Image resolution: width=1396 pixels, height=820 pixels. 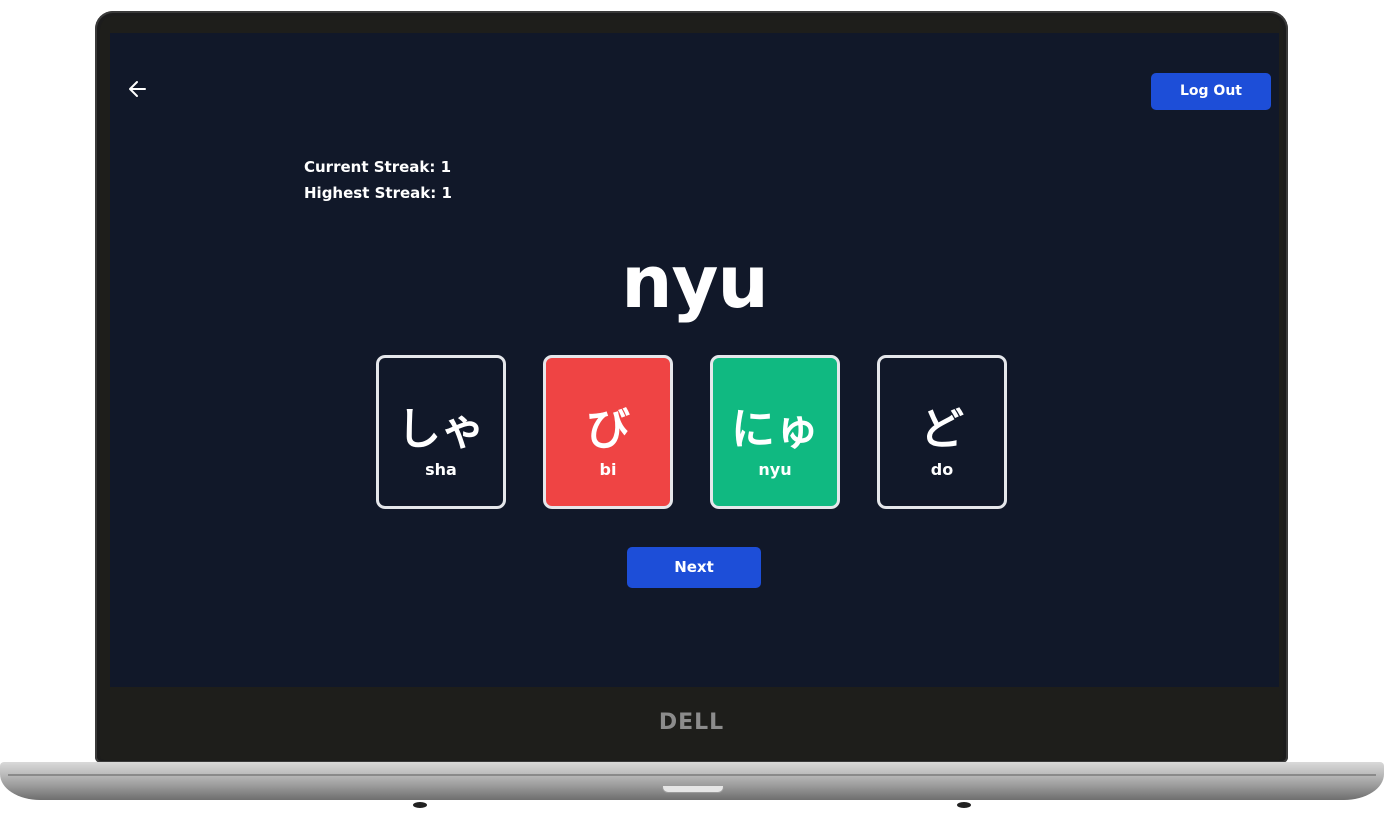 I want to click on choice-romaji: do, so click(x=942, y=469).